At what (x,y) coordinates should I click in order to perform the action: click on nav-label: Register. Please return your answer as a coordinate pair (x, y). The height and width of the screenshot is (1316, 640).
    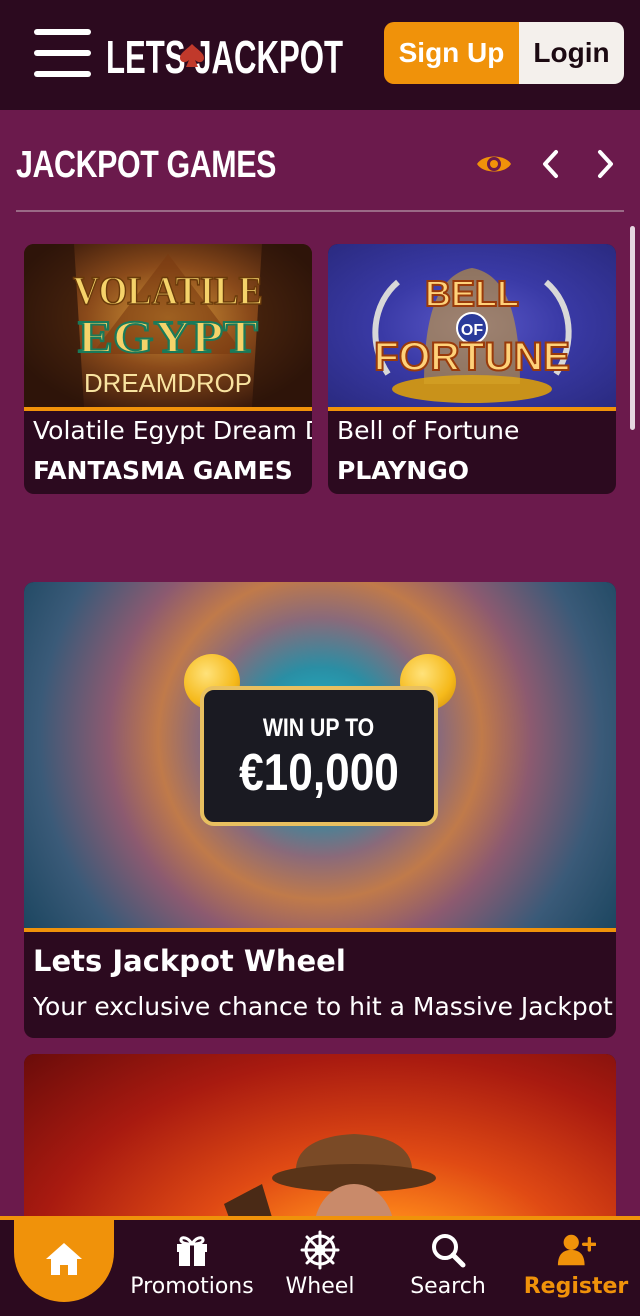
    Looking at the image, I should click on (576, 1286).